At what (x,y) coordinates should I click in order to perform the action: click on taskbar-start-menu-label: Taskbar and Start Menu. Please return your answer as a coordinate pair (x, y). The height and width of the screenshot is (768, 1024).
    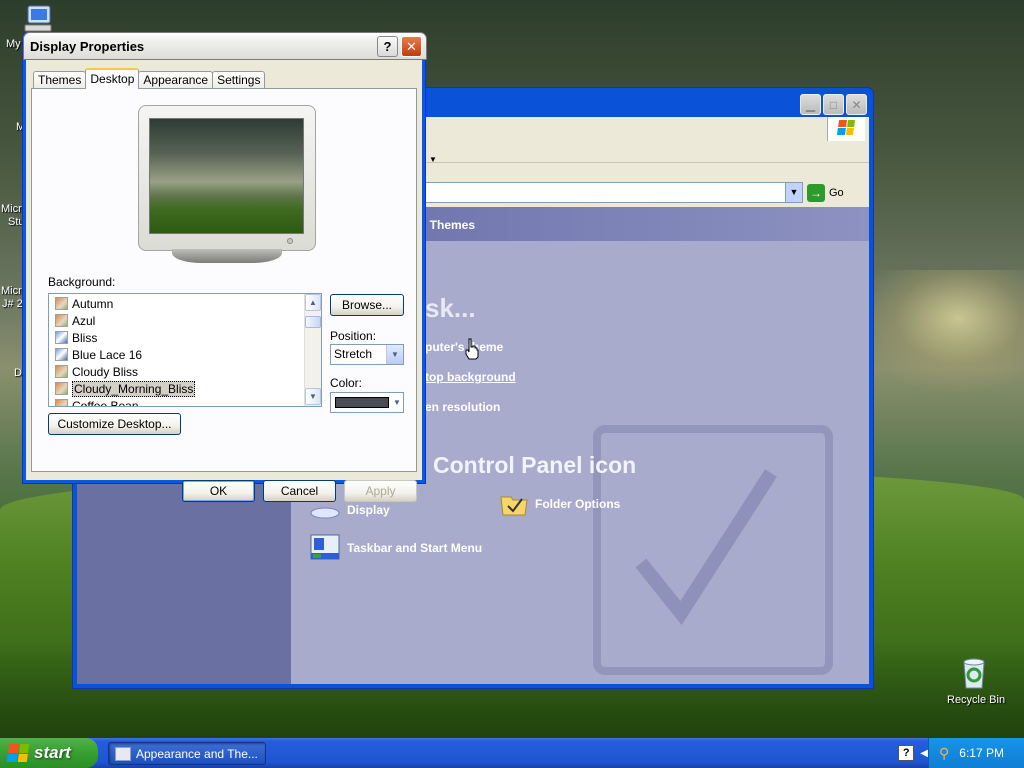
    Looking at the image, I should click on (415, 548).